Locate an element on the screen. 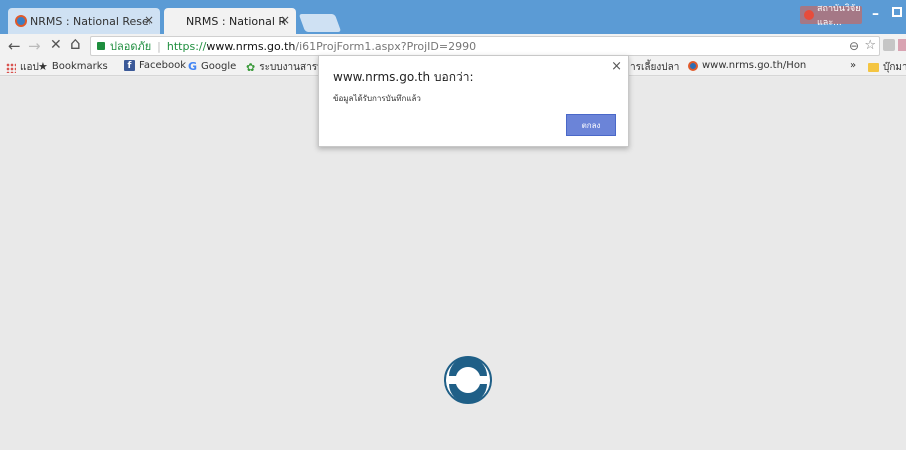 Image resolution: width=906 pixels, height=450 pixels. bookmark-star-icon: ☆ is located at coordinates (870, 45).